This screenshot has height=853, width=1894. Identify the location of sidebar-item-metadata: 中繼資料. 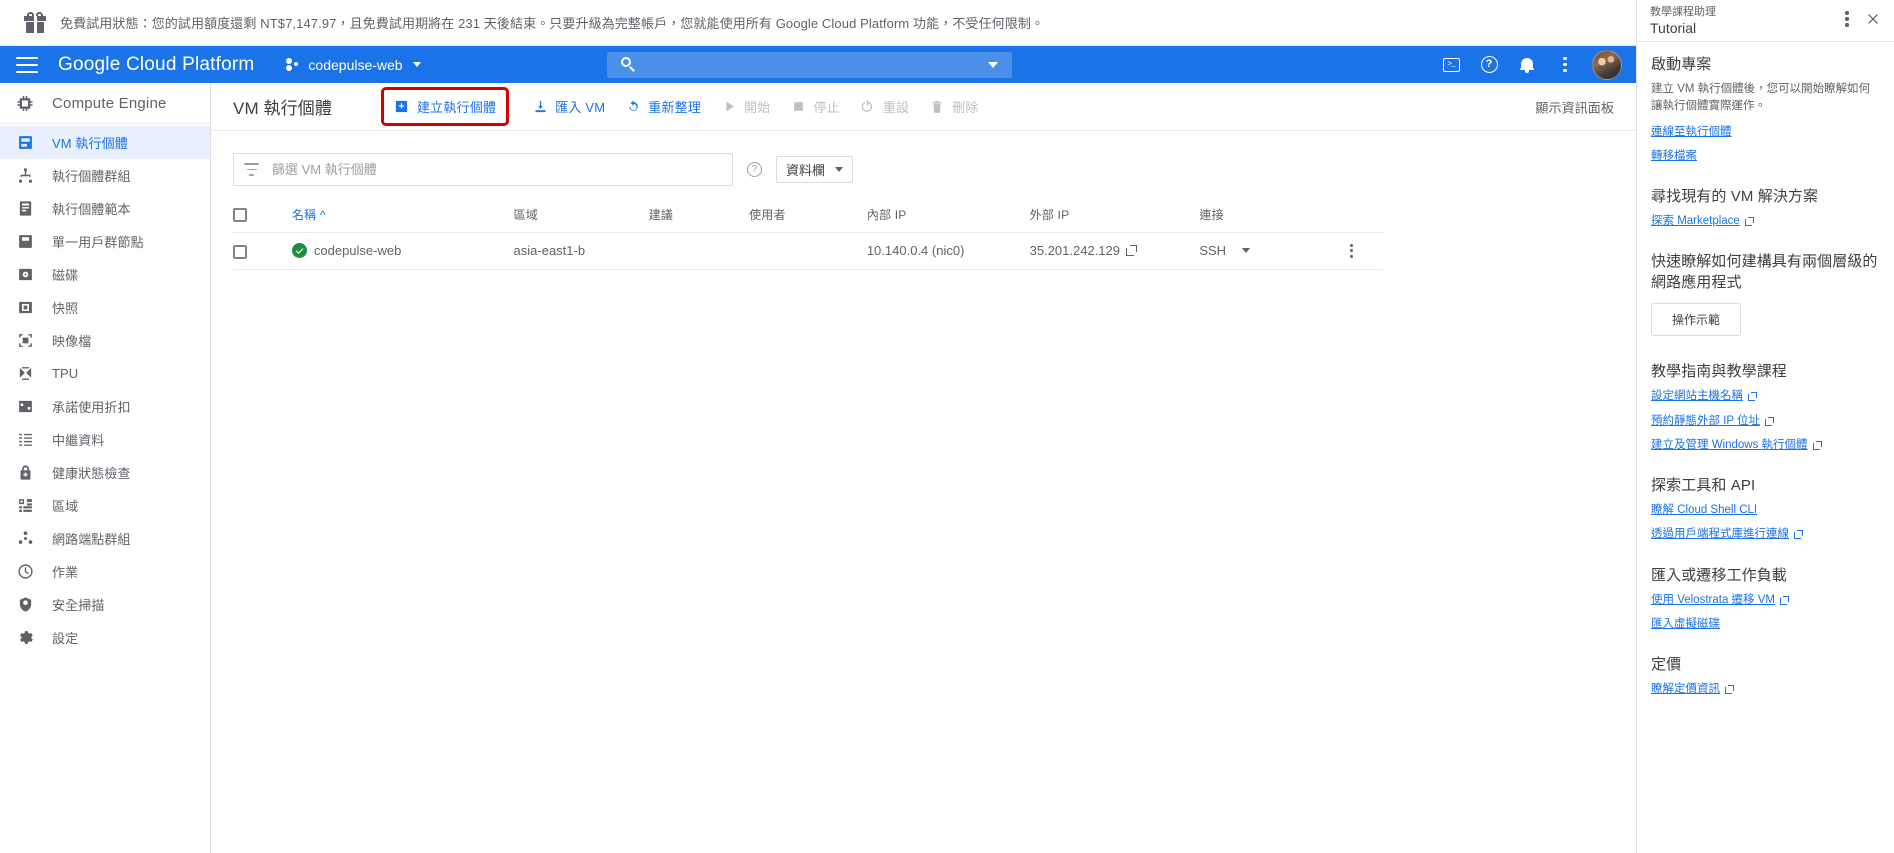
(105, 439).